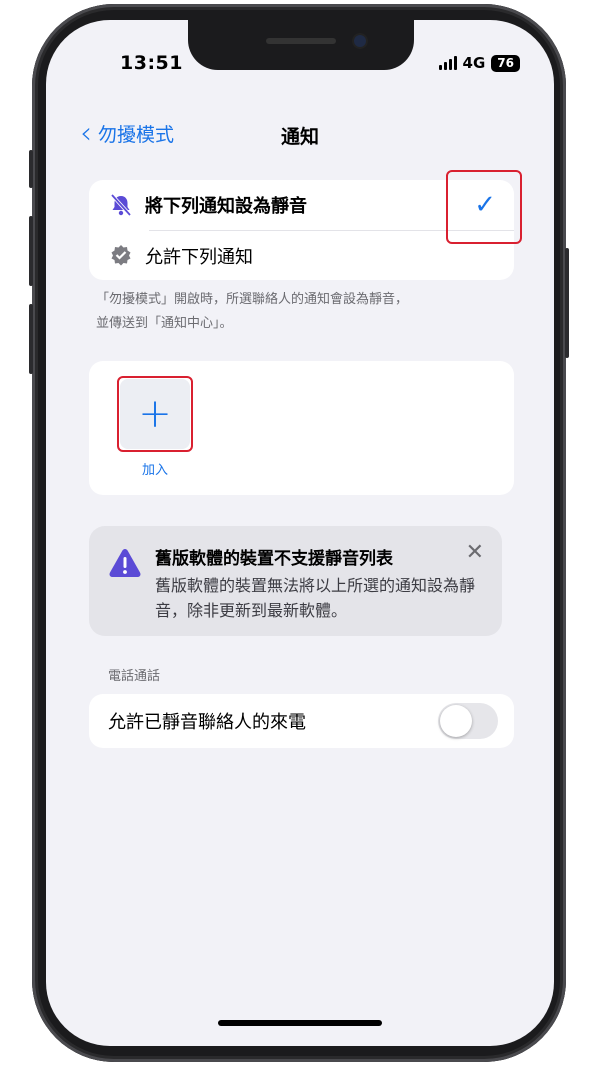  I want to click on volume-up-button, so click(31, 251).